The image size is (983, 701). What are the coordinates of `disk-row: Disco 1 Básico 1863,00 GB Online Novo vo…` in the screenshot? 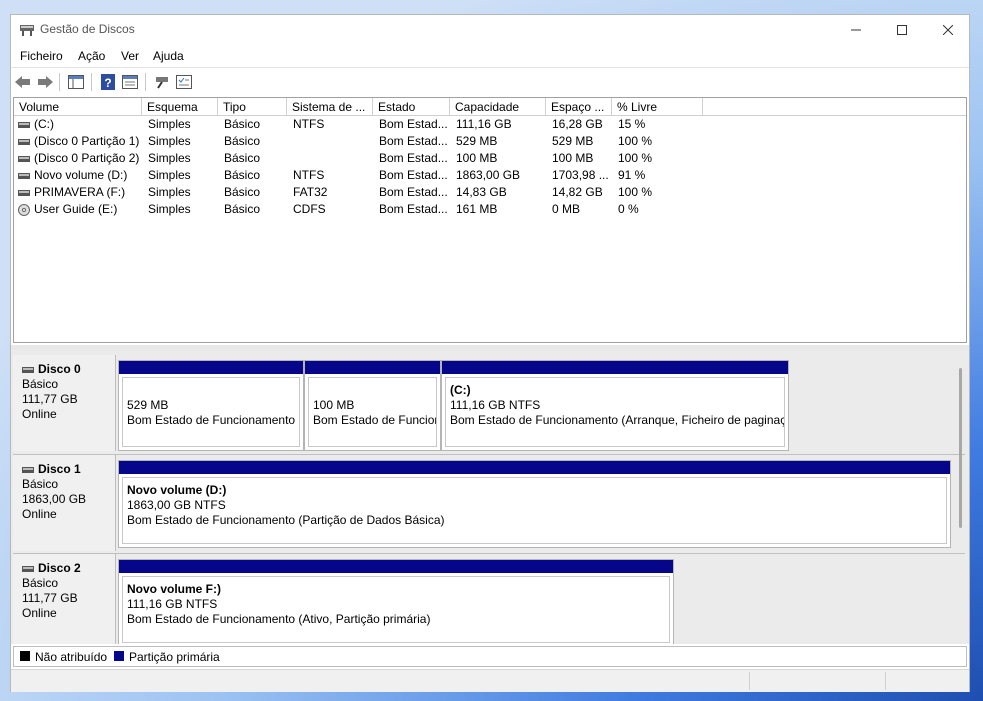 It's located at (489, 502).